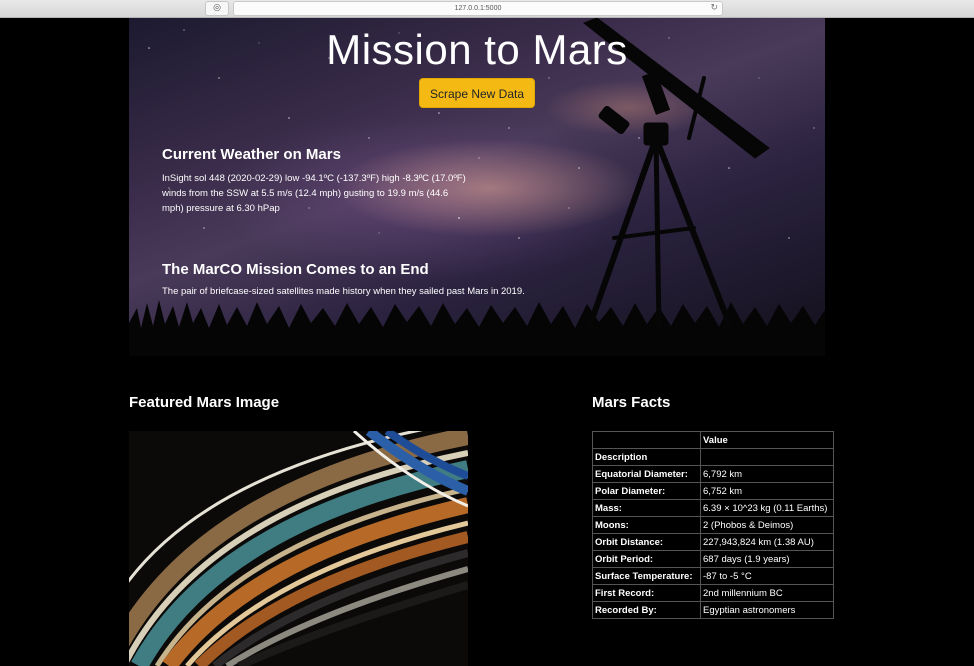  What do you see at coordinates (767, 457) in the screenshot?
I see `fact-value` at bounding box center [767, 457].